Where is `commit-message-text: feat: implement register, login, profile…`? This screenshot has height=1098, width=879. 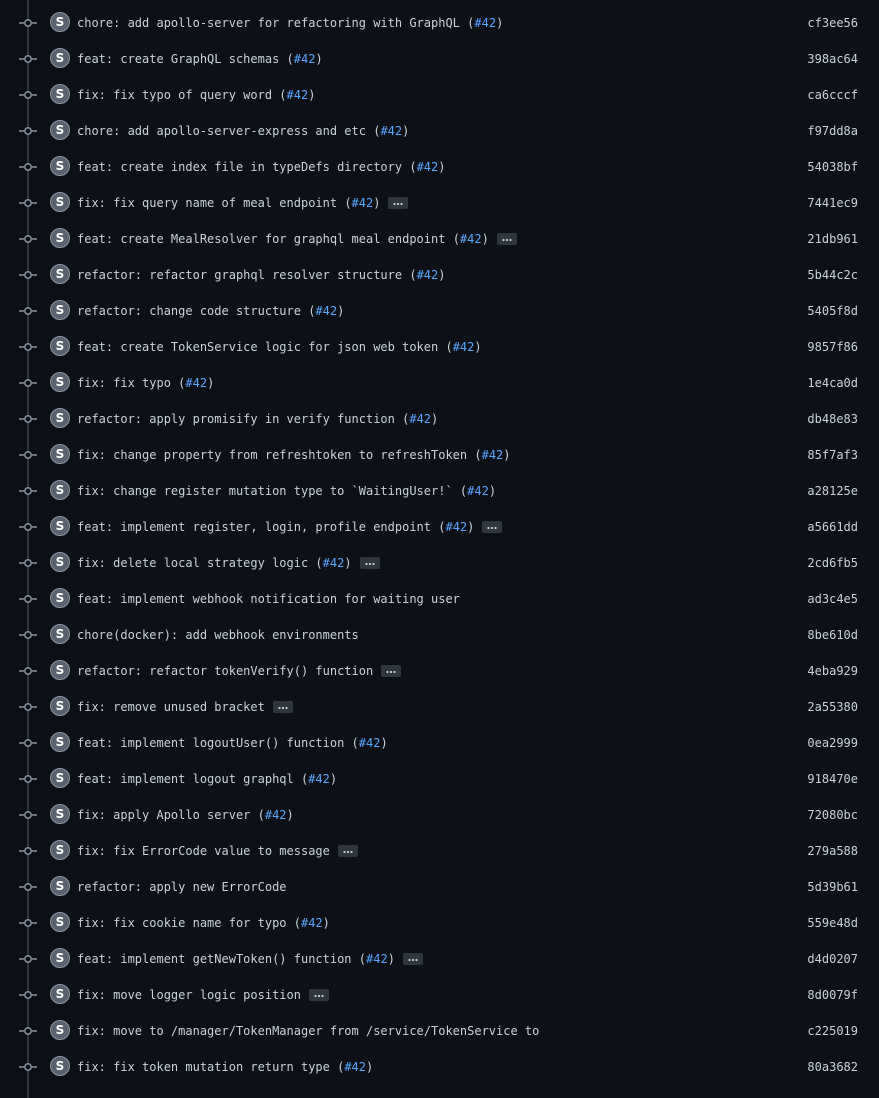 commit-message-text: feat: implement register, login, profile… is located at coordinates (257, 527).